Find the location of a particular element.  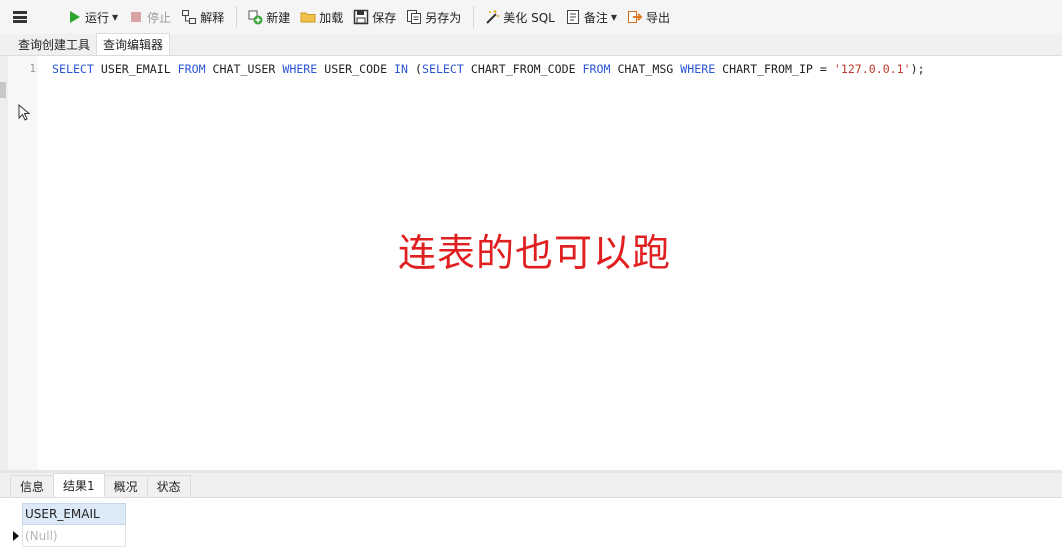

mouse-cursor-icon is located at coordinates (24, 112).